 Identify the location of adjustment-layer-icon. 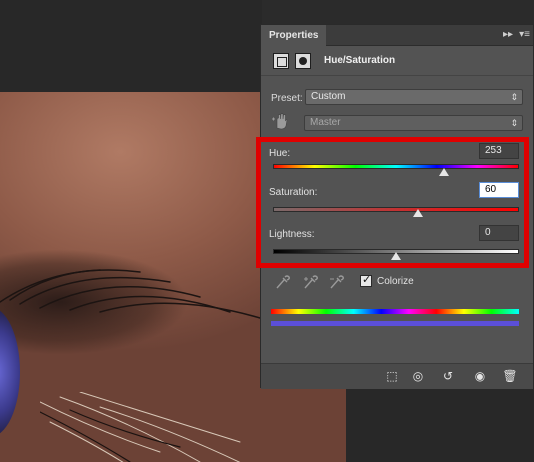
(281, 61).